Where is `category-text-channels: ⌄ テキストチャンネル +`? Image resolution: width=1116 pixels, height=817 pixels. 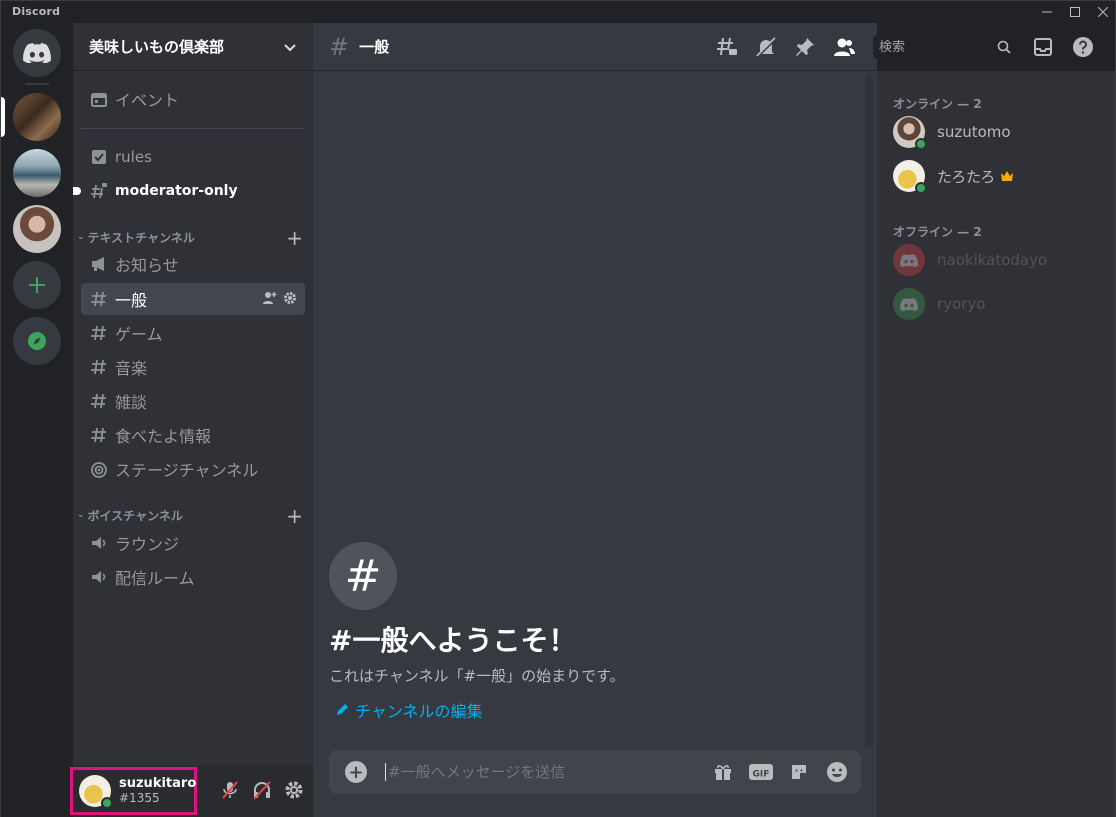
category-text-channels: ⌄ テキストチャンネル + is located at coordinates (191, 238).